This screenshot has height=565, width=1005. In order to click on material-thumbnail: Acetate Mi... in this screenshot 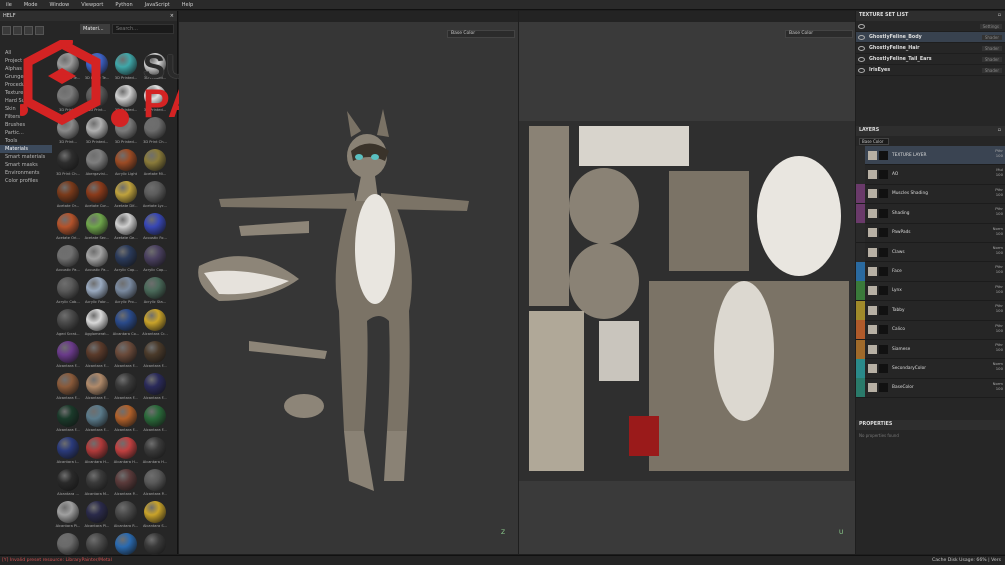, I will do `click(155, 163)`.